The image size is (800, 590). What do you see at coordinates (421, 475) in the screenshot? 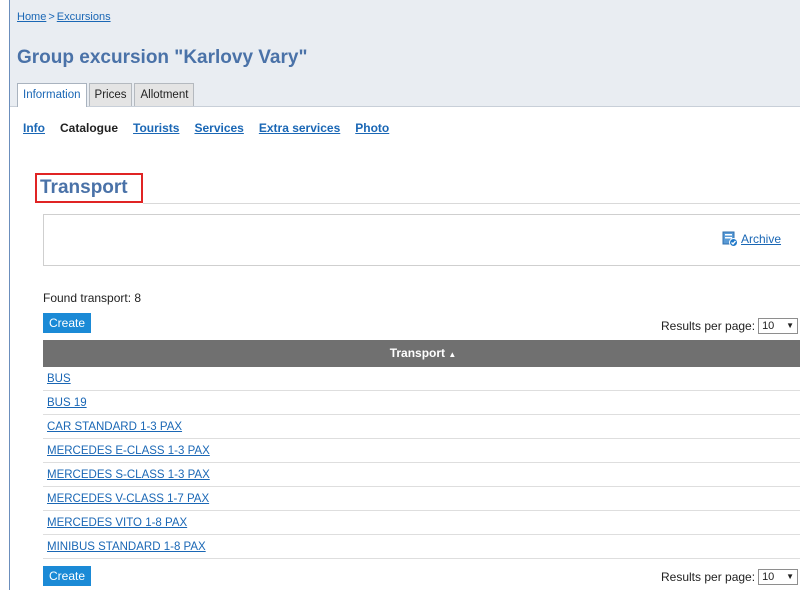
I see `table-row: MERCEDES S-CLASS 1-3 PAX` at bounding box center [421, 475].